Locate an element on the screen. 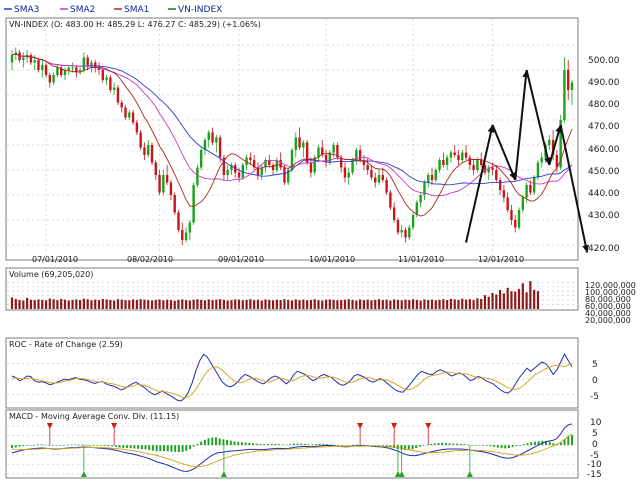  legend-item-sma2: SMA2 is located at coordinates (77, 10).